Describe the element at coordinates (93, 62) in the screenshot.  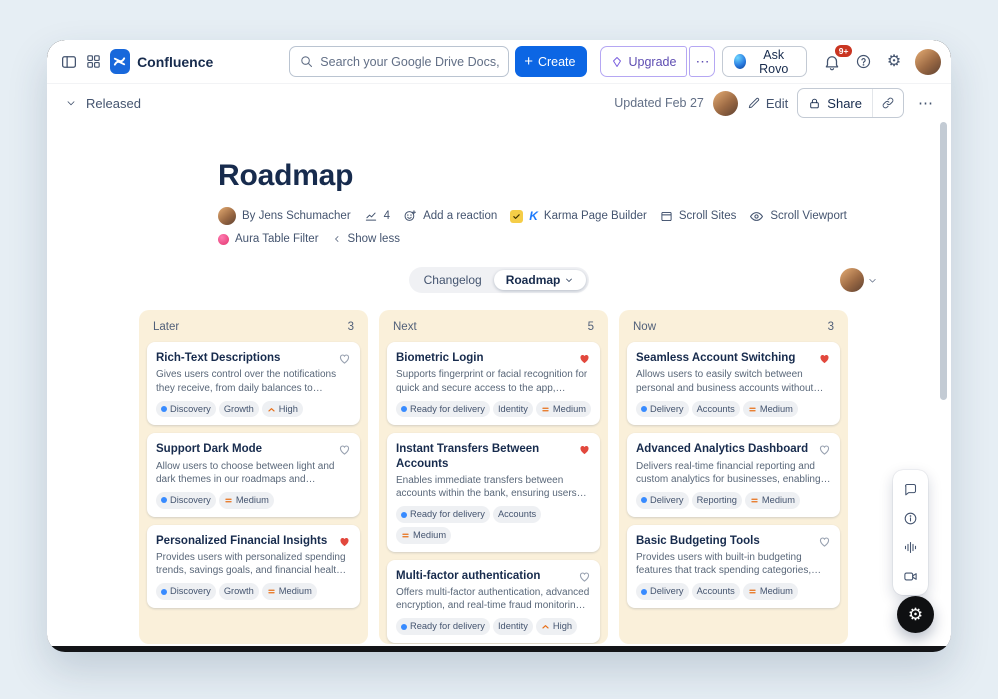
I see `app-switcher-button` at that location.